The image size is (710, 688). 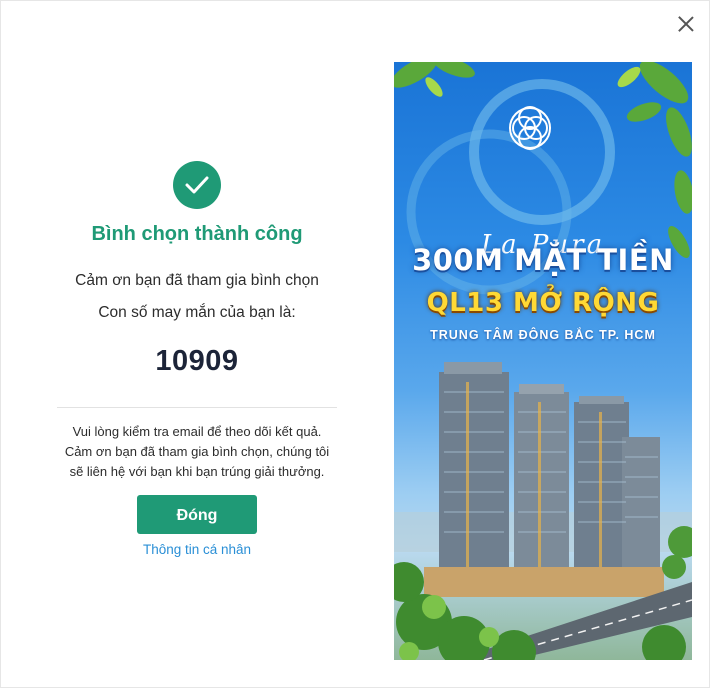 I want to click on banner-tagline: TRUNG TÂM ĐÔNG BẮC TP. HCM, so click(x=543, y=335).